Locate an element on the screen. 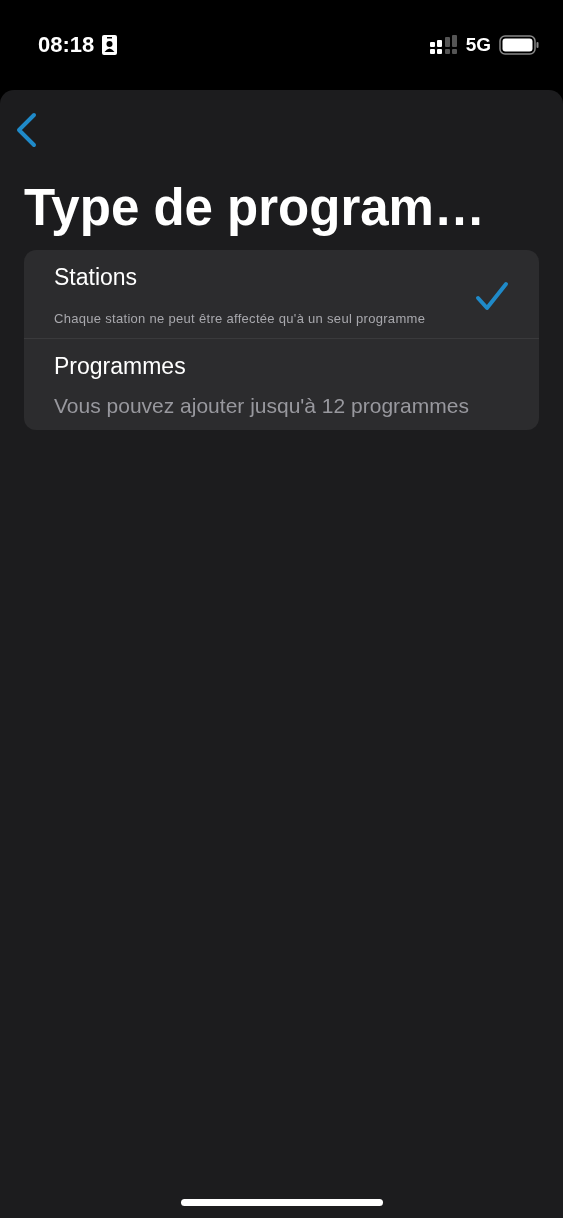  contact-card-icon is located at coordinates (110, 45).